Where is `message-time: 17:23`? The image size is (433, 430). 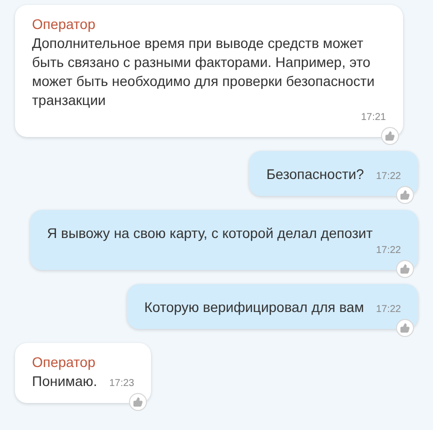 message-time: 17:23 is located at coordinates (121, 384).